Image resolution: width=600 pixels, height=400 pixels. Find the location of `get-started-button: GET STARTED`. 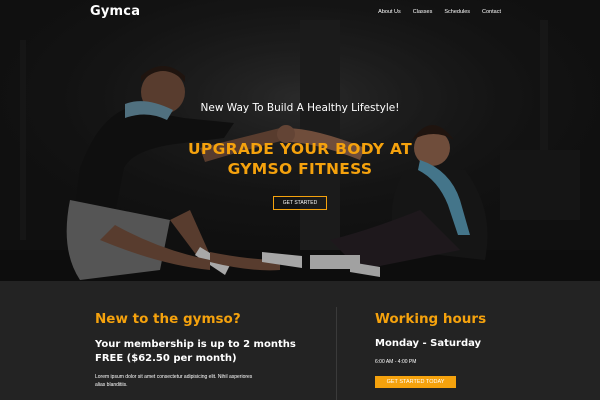

get-started-button: GET STARTED is located at coordinates (300, 203).